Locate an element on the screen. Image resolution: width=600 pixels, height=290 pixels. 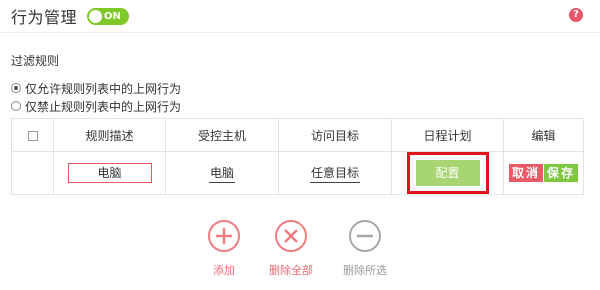
save-button: 保存 is located at coordinates (561, 173).